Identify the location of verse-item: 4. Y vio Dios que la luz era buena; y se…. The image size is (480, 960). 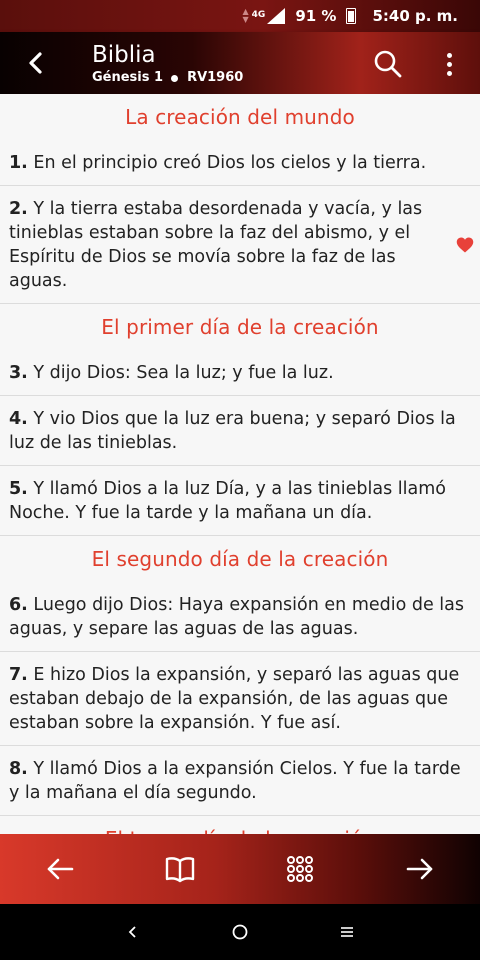
(240, 430).